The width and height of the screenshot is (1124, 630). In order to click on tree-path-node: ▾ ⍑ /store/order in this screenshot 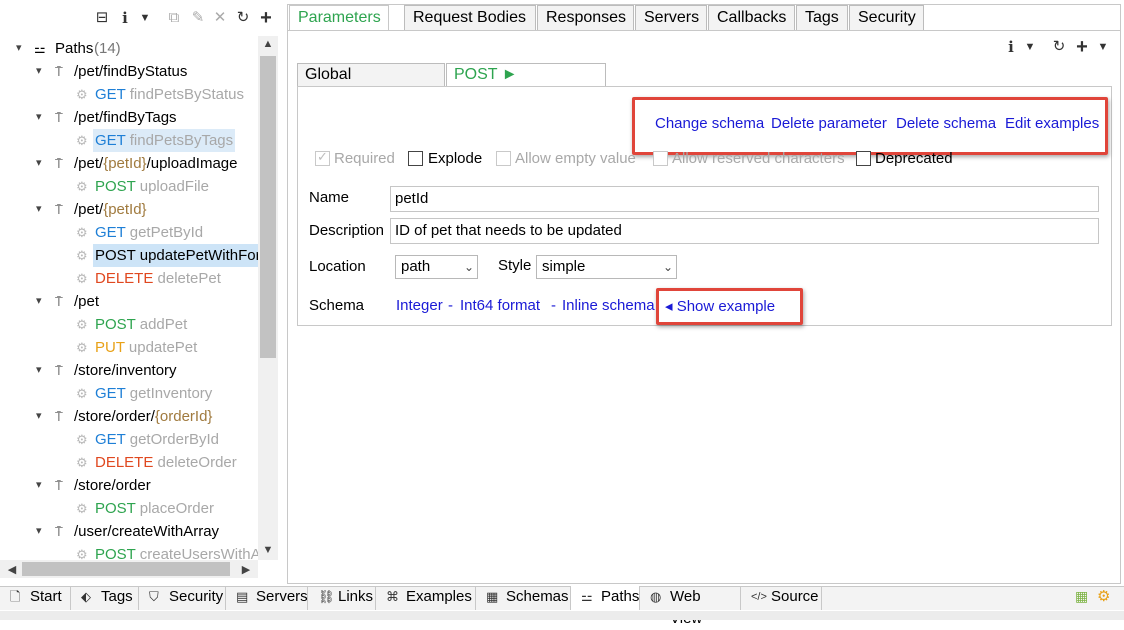, I will do `click(129, 485)`.